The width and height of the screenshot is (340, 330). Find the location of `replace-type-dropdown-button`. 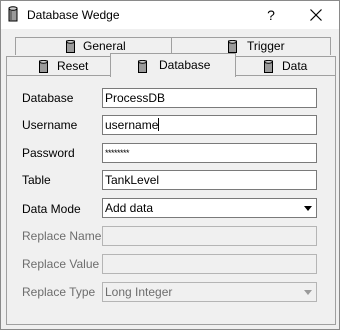

replace-type-dropdown-button is located at coordinates (308, 292).